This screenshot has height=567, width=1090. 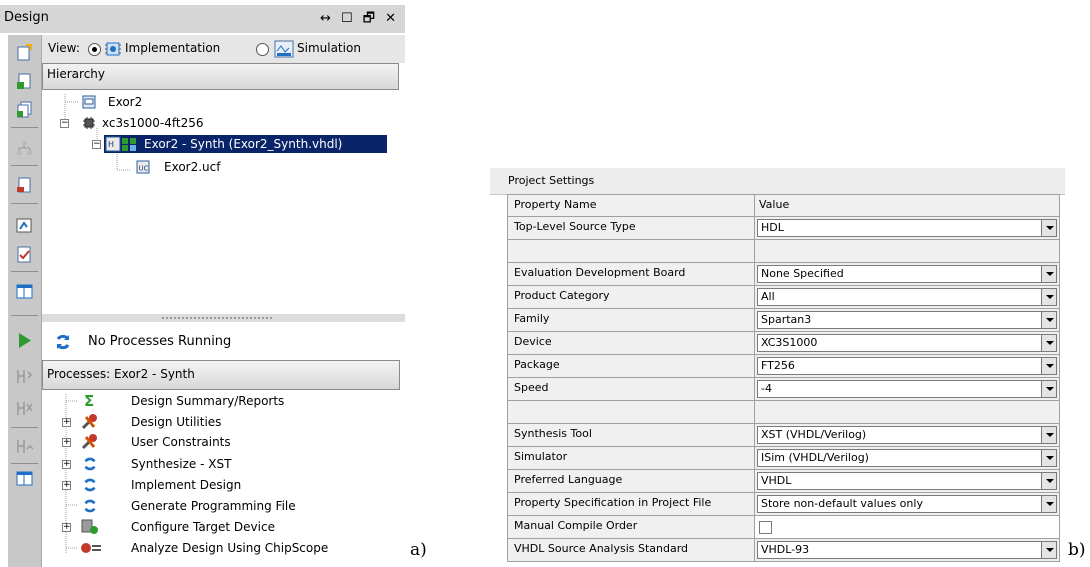 What do you see at coordinates (359, 20) in the screenshot?
I see `window-controls: ↔ ☐ 🗗 ✕` at bounding box center [359, 20].